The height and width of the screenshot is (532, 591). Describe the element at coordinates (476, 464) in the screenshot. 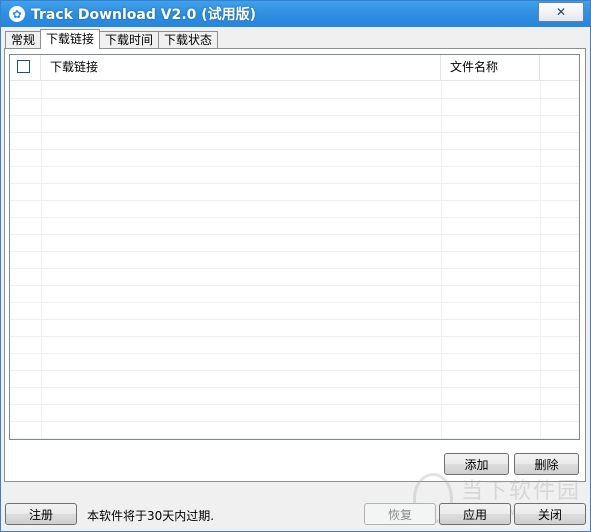

I see `add-button: 添加` at that location.